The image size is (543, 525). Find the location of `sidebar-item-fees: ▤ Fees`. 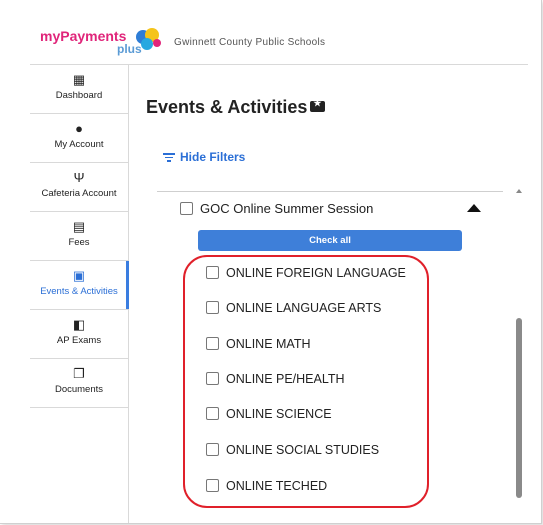

sidebar-item-fees: ▤ Fees is located at coordinates (79, 236).